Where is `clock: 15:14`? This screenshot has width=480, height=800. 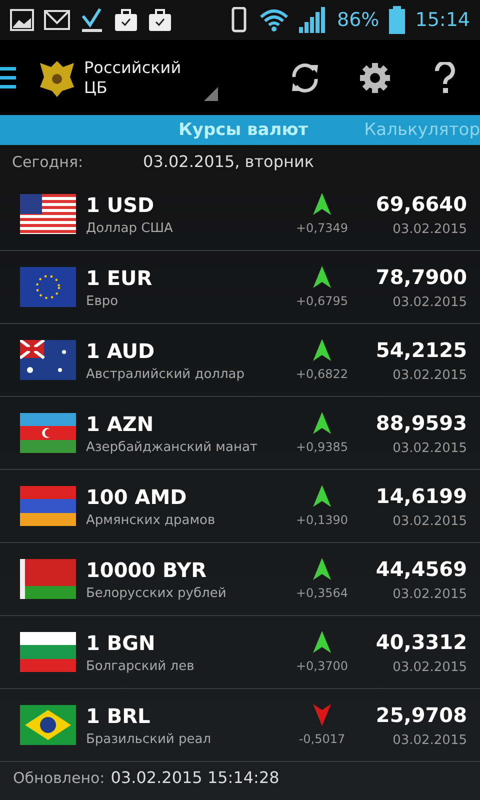
clock: 15:14 is located at coordinates (442, 20).